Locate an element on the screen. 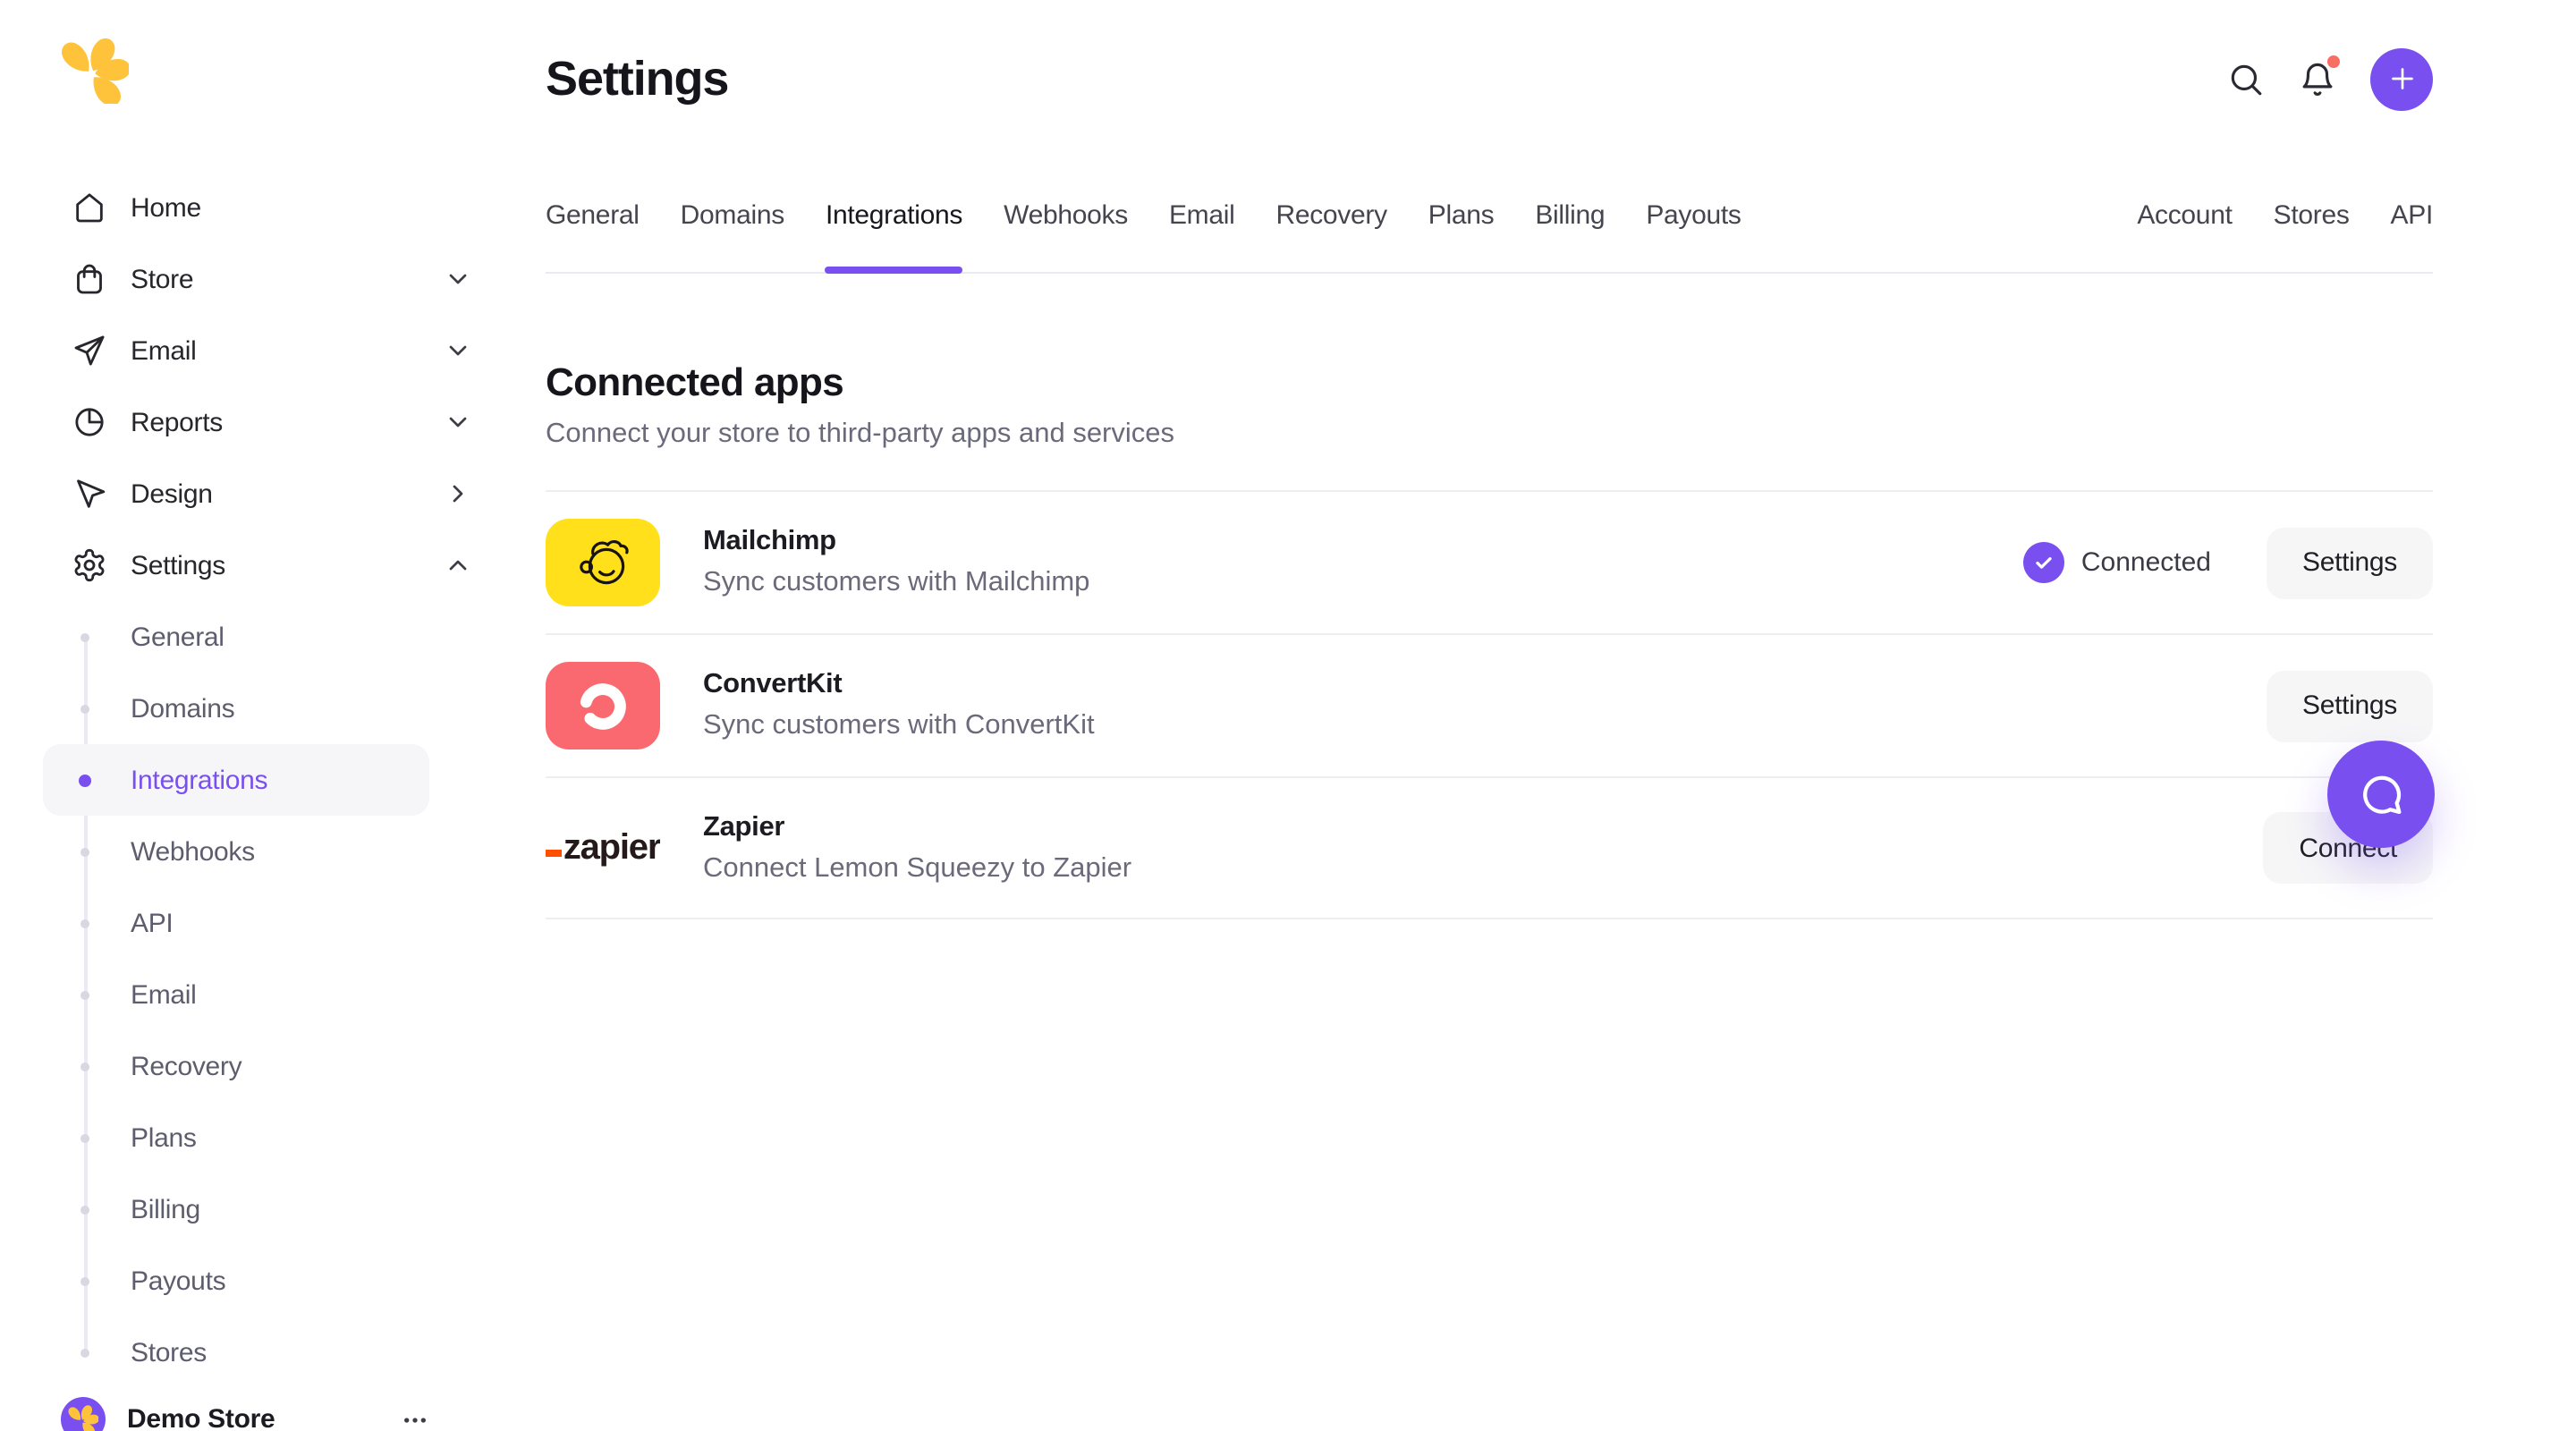 Image resolution: width=2576 pixels, height=1431 pixels. store-avatar is located at coordinates (83, 1414).